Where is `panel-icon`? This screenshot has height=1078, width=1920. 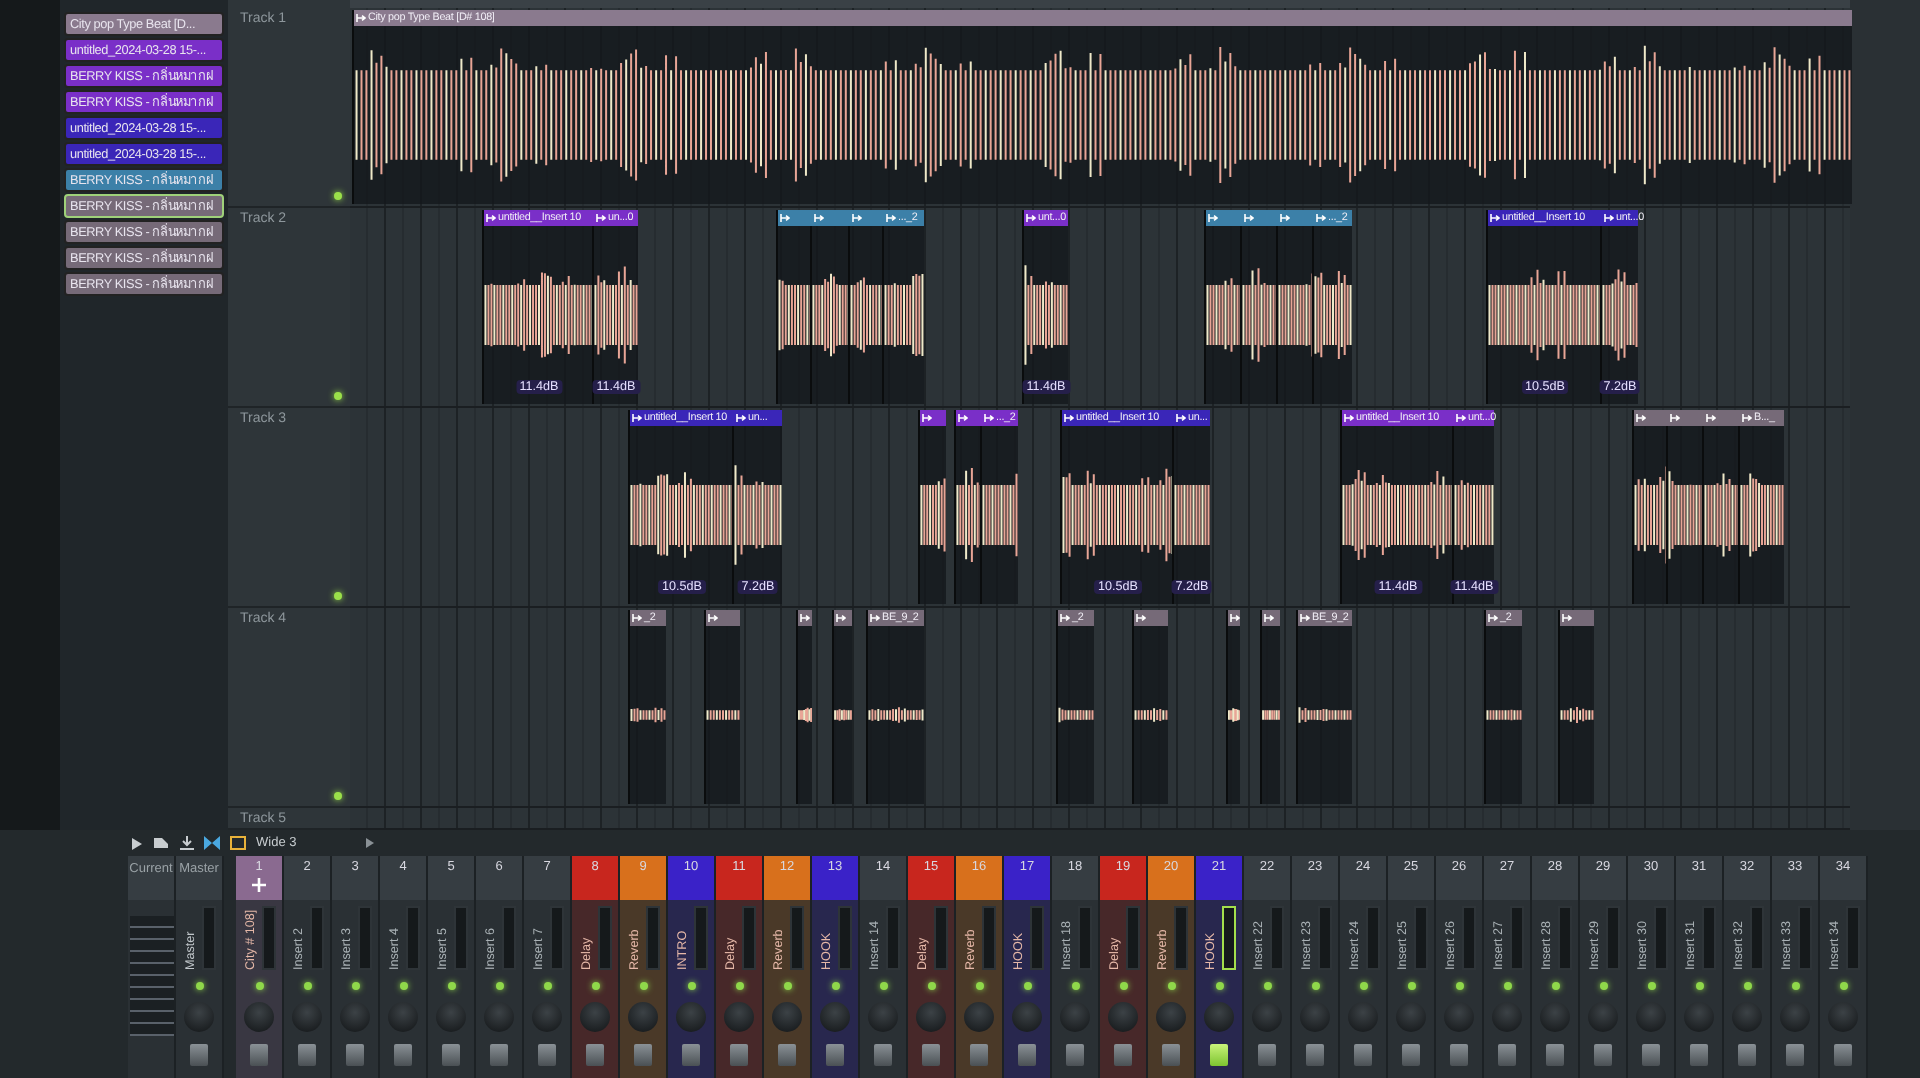 panel-icon is located at coordinates (238, 843).